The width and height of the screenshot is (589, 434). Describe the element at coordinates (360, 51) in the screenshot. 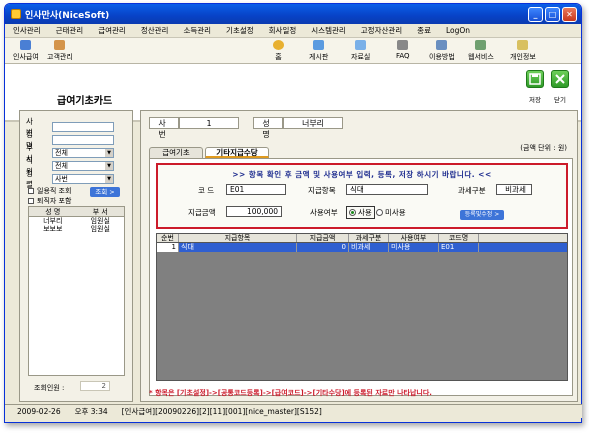

I see `toolbar-library: 자료실` at that location.